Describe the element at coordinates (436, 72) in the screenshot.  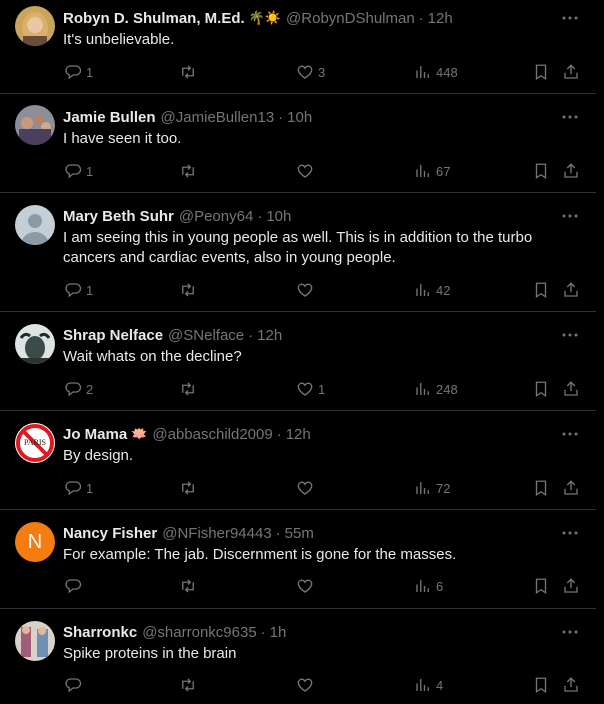
I see `views-button: 448` at that location.